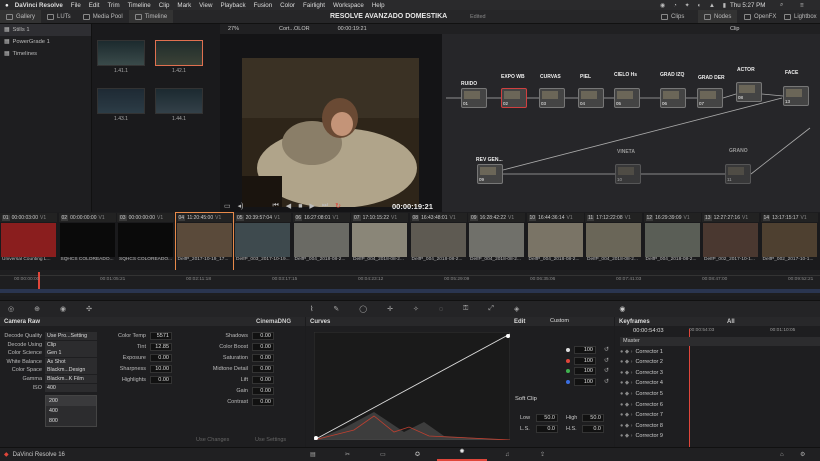 Image resolution: width=820 pixels, height=461 pixels. I want to click on node-03: 03, so click(552, 98).